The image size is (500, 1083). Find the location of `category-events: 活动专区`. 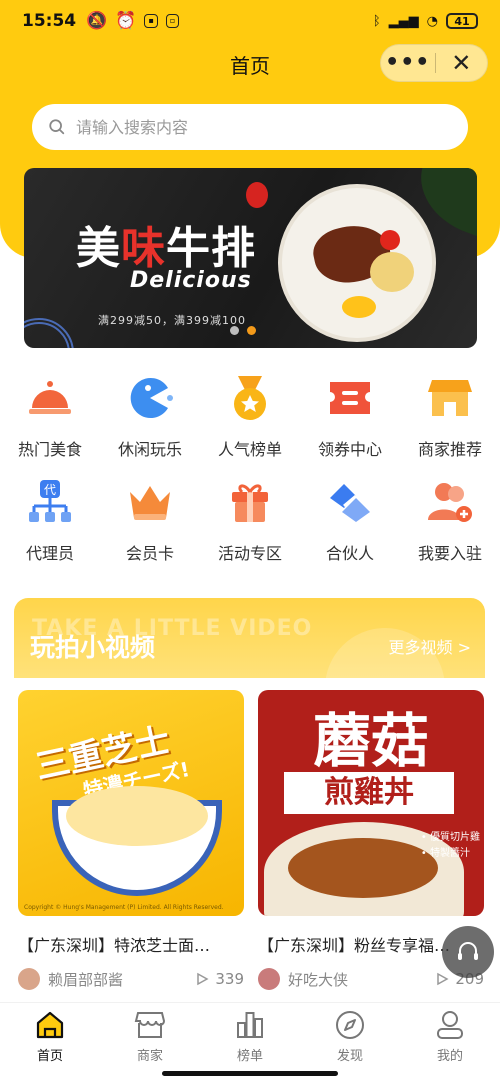

category-events: 活动专区 is located at coordinates (250, 528).